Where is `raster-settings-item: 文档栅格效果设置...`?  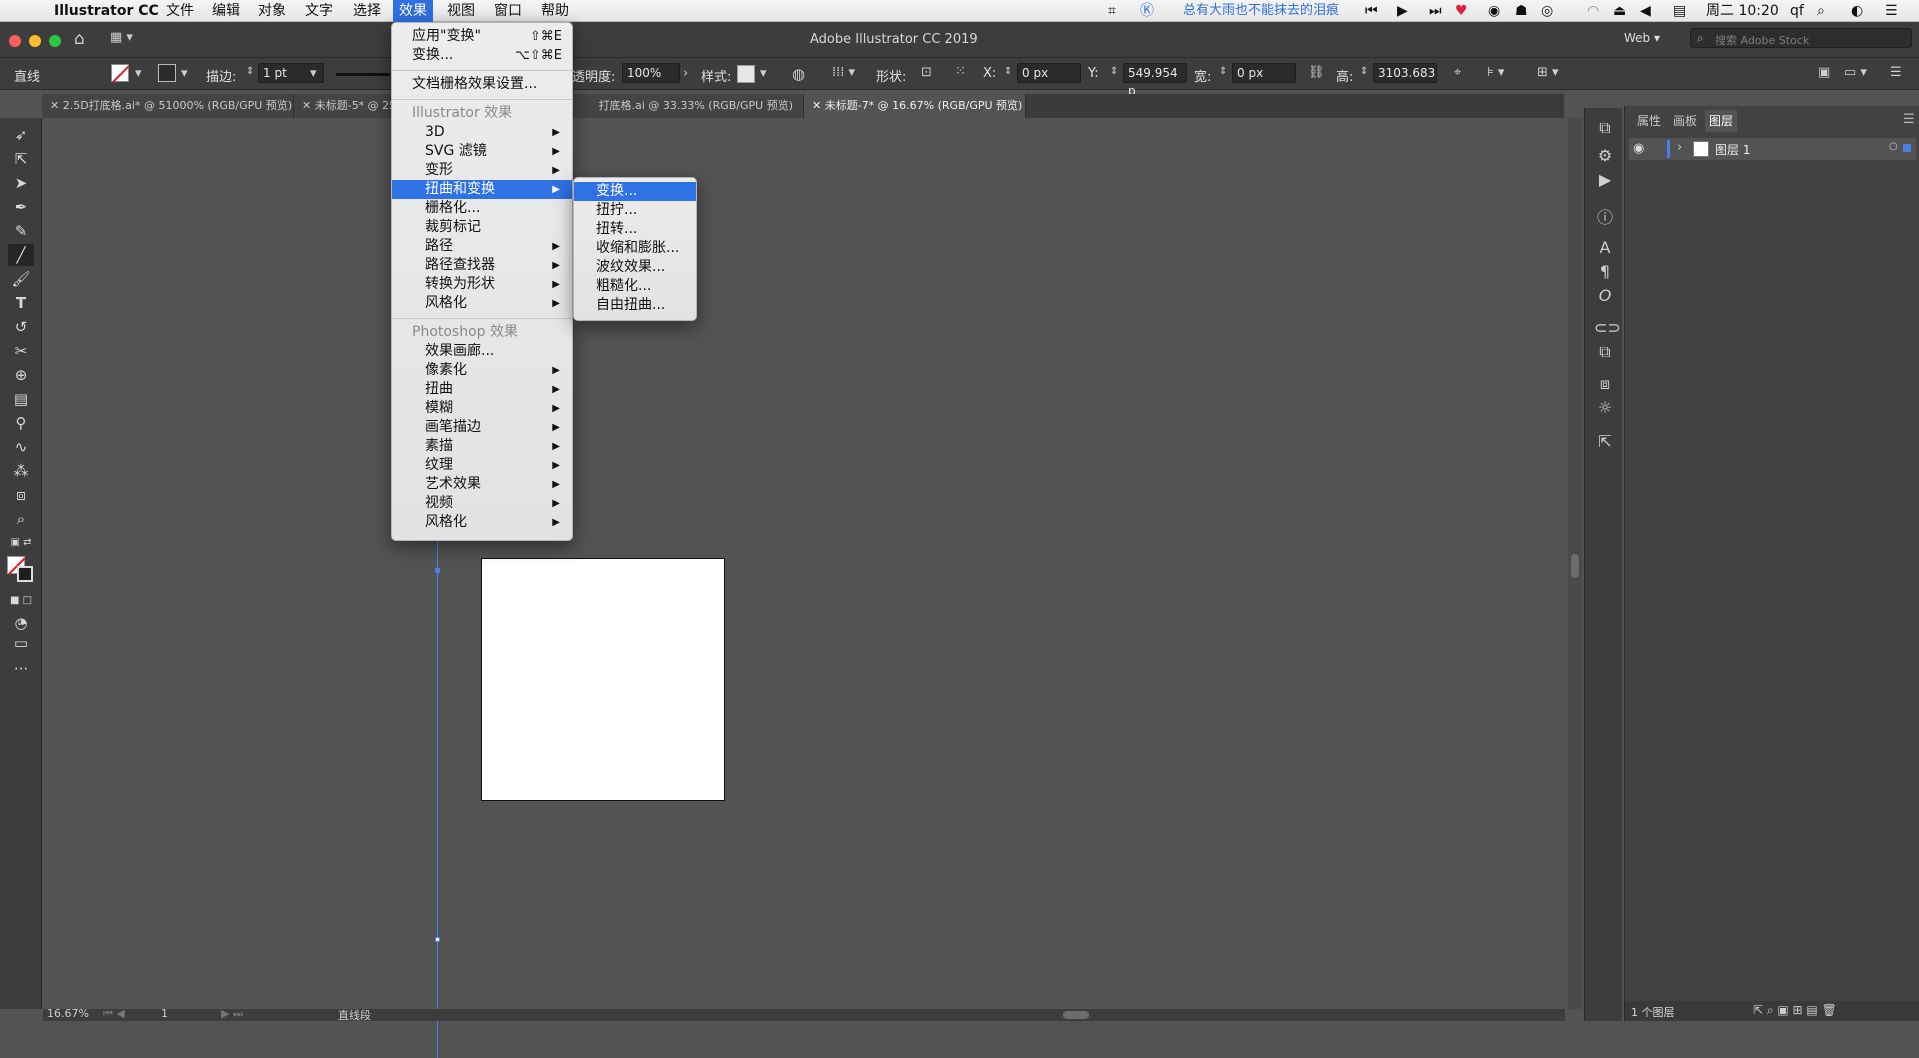 raster-settings-item: 文档栅格效果设置... is located at coordinates (482, 84).